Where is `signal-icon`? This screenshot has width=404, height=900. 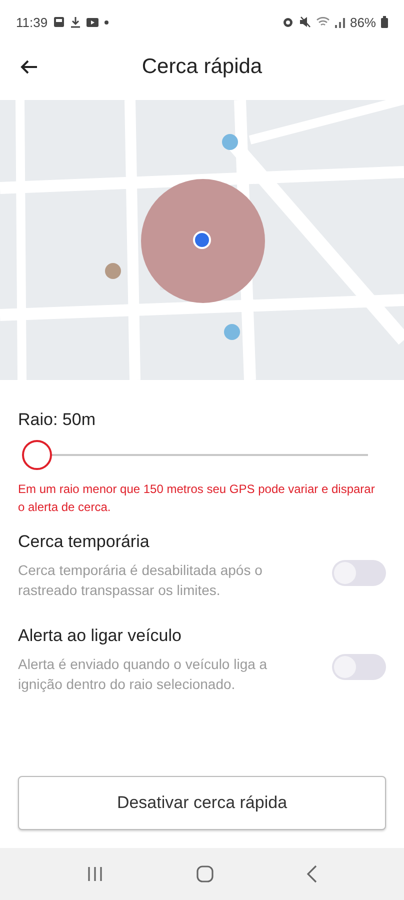
signal-icon is located at coordinates (339, 22).